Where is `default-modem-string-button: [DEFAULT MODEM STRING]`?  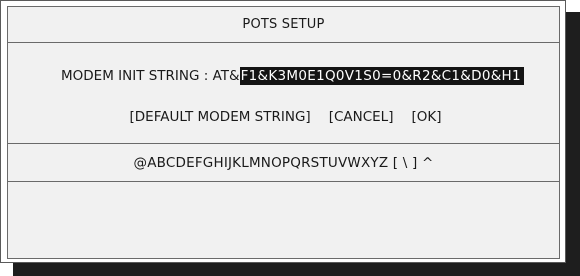
default-modem-string-button: [DEFAULT MODEM STRING] is located at coordinates (220, 117).